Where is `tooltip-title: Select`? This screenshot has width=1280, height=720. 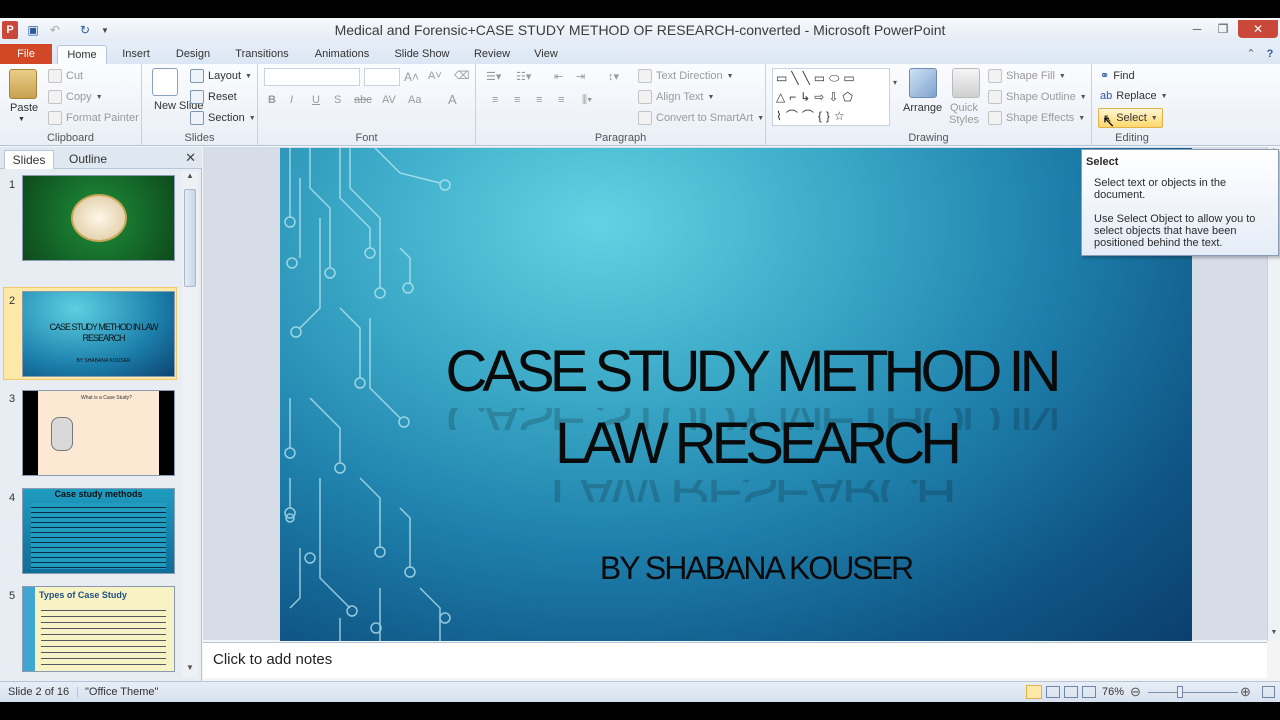
tooltip-title: Select is located at coordinates (1102, 162).